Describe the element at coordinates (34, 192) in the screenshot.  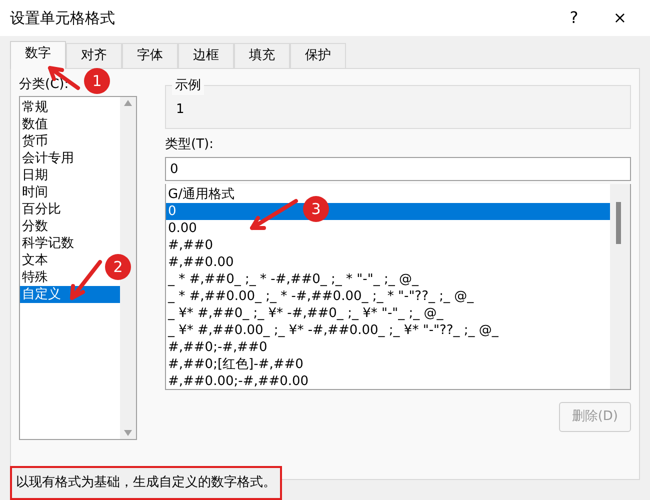
I see `category-item: 时间` at that location.